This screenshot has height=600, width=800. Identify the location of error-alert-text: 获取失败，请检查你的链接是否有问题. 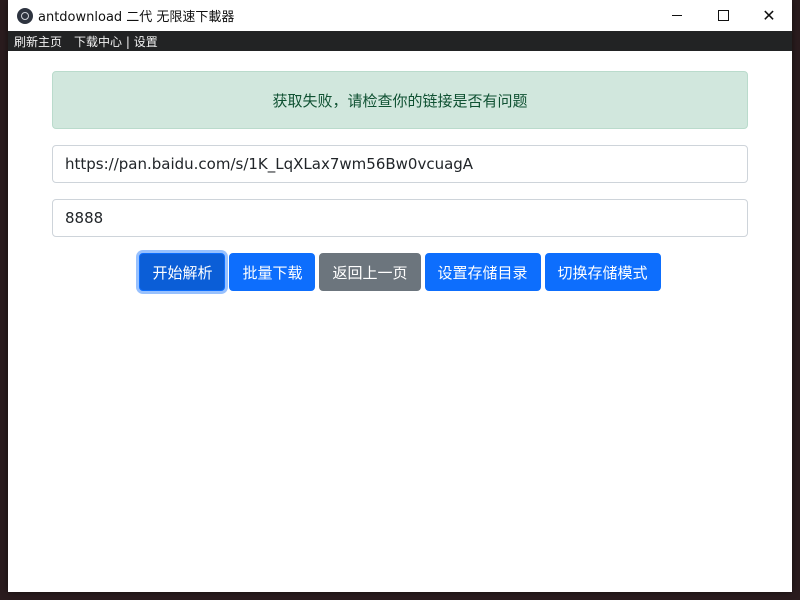
(400, 100).